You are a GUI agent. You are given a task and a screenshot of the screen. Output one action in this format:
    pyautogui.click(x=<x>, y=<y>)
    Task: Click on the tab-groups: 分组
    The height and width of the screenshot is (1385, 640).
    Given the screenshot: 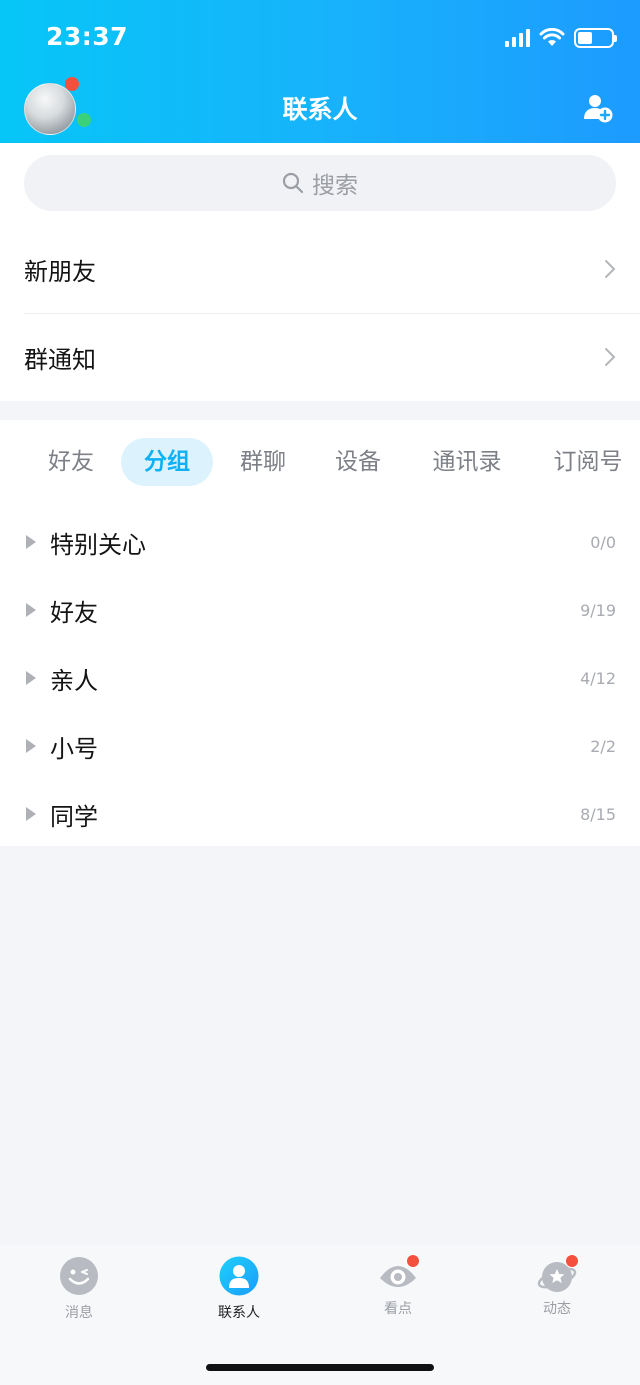 What is the action you would take?
    pyautogui.click(x=167, y=462)
    